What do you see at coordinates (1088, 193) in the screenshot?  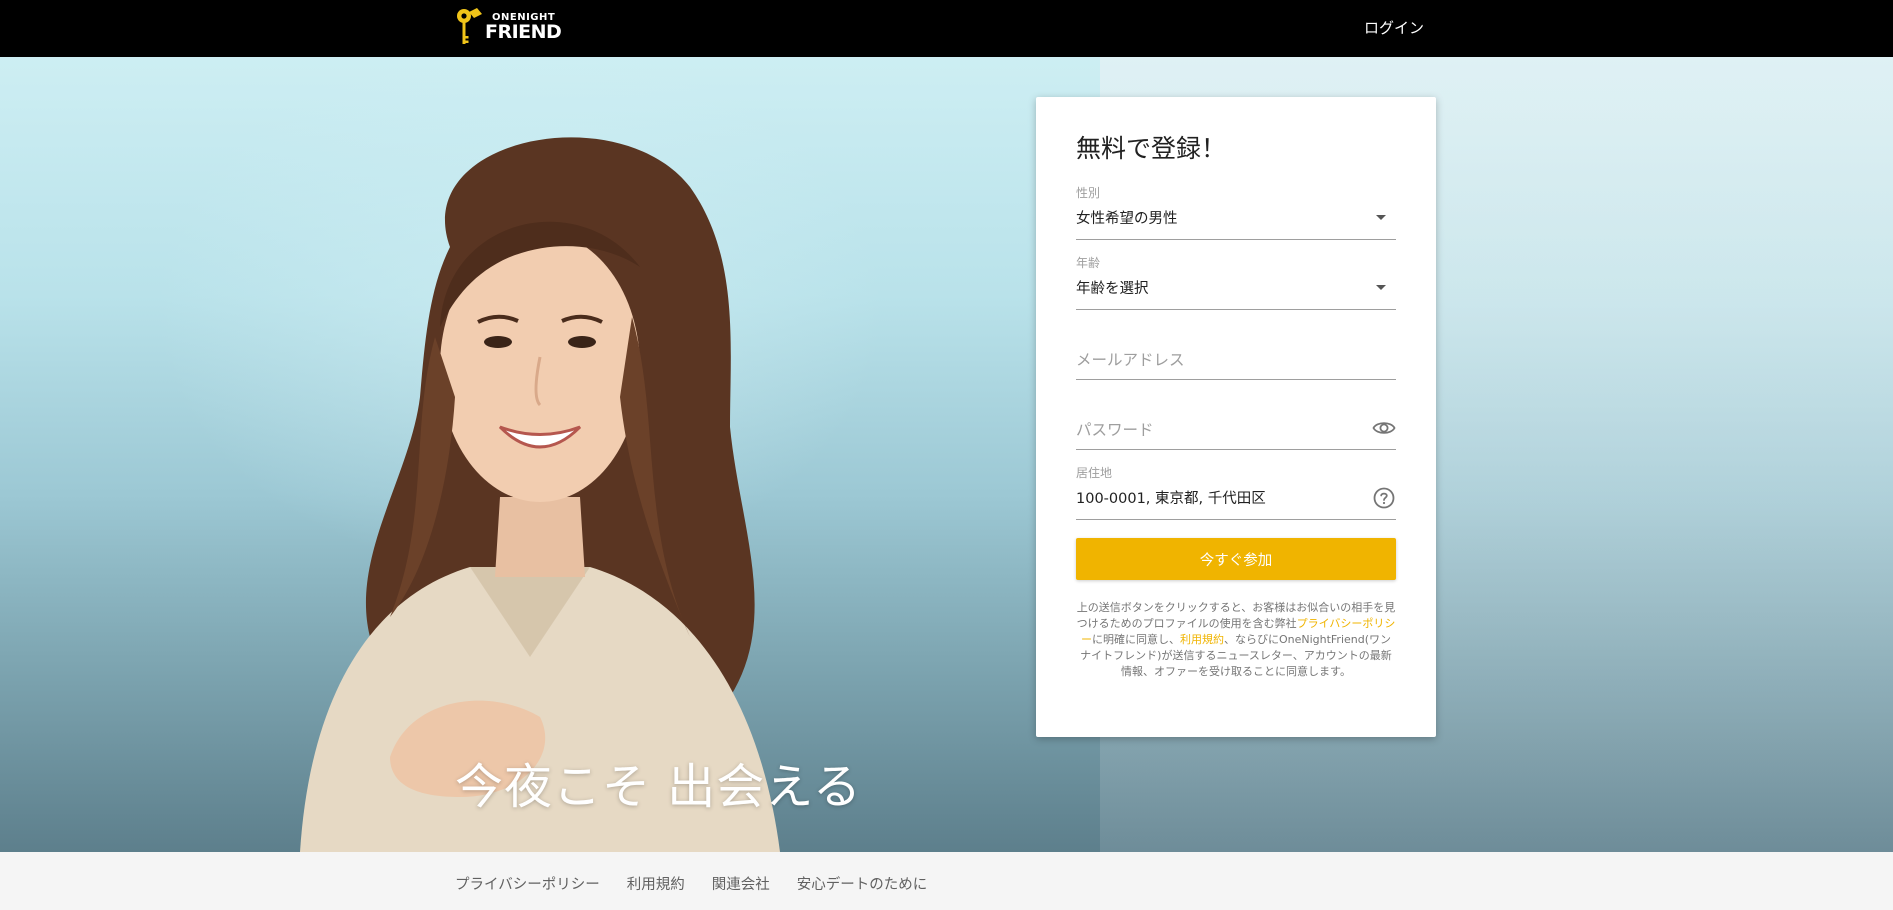 I see `gender-label: 性別` at bounding box center [1088, 193].